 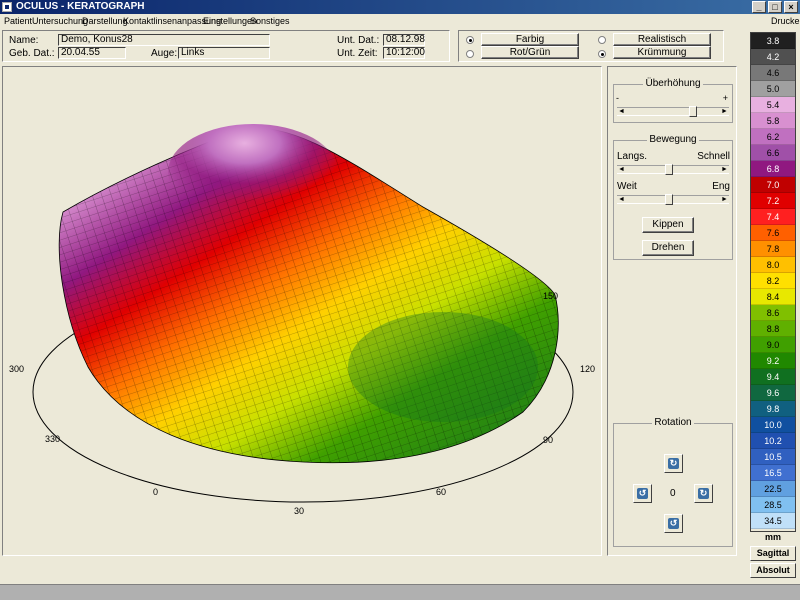 What do you see at coordinates (602, 40) in the screenshot?
I see `radio-realistisch` at bounding box center [602, 40].